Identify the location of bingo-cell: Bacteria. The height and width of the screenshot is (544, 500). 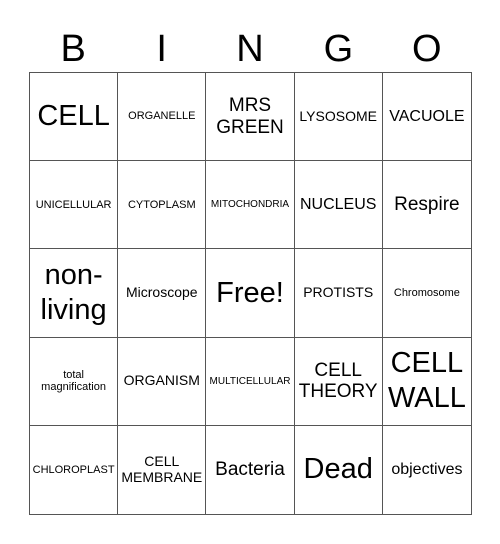
(250, 469).